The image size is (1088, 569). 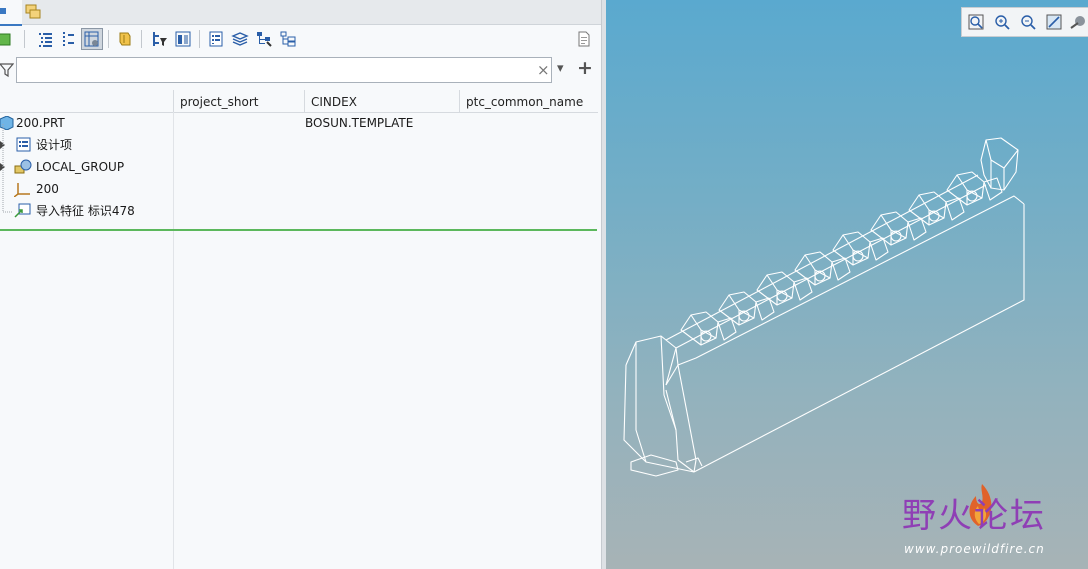 I want to click on cindex-value: BOSUN.TEMPLATE, so click(x=359, y=123).